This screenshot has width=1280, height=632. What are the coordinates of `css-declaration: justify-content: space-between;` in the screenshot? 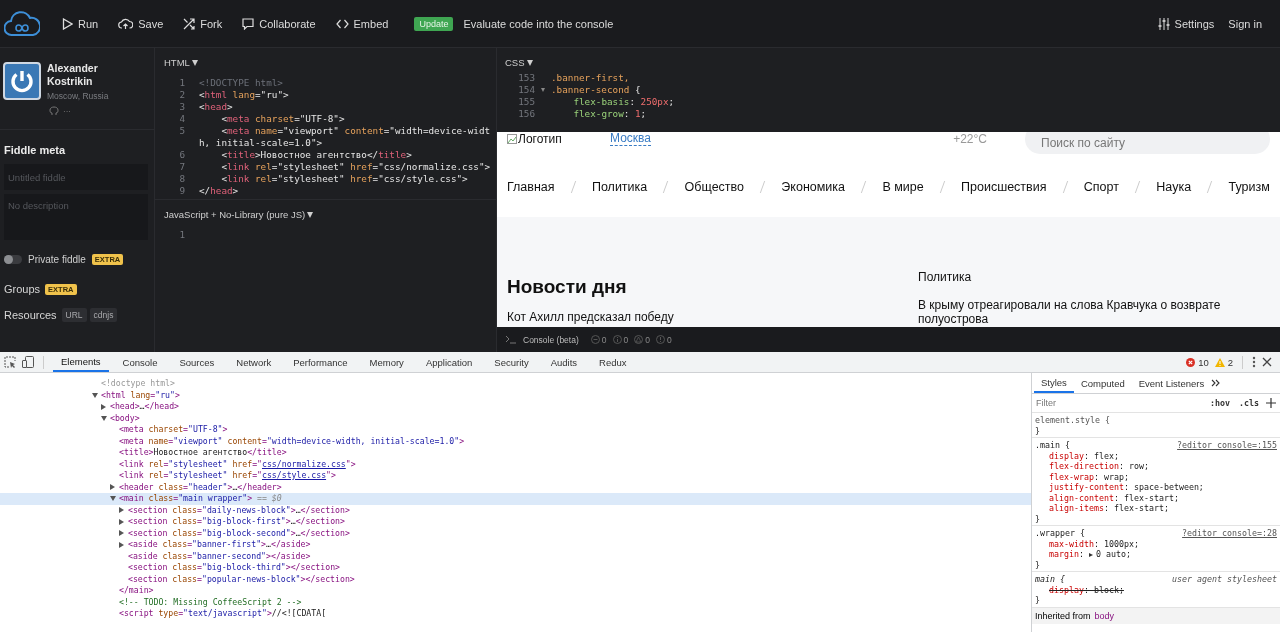 It's located at (1126, 487).